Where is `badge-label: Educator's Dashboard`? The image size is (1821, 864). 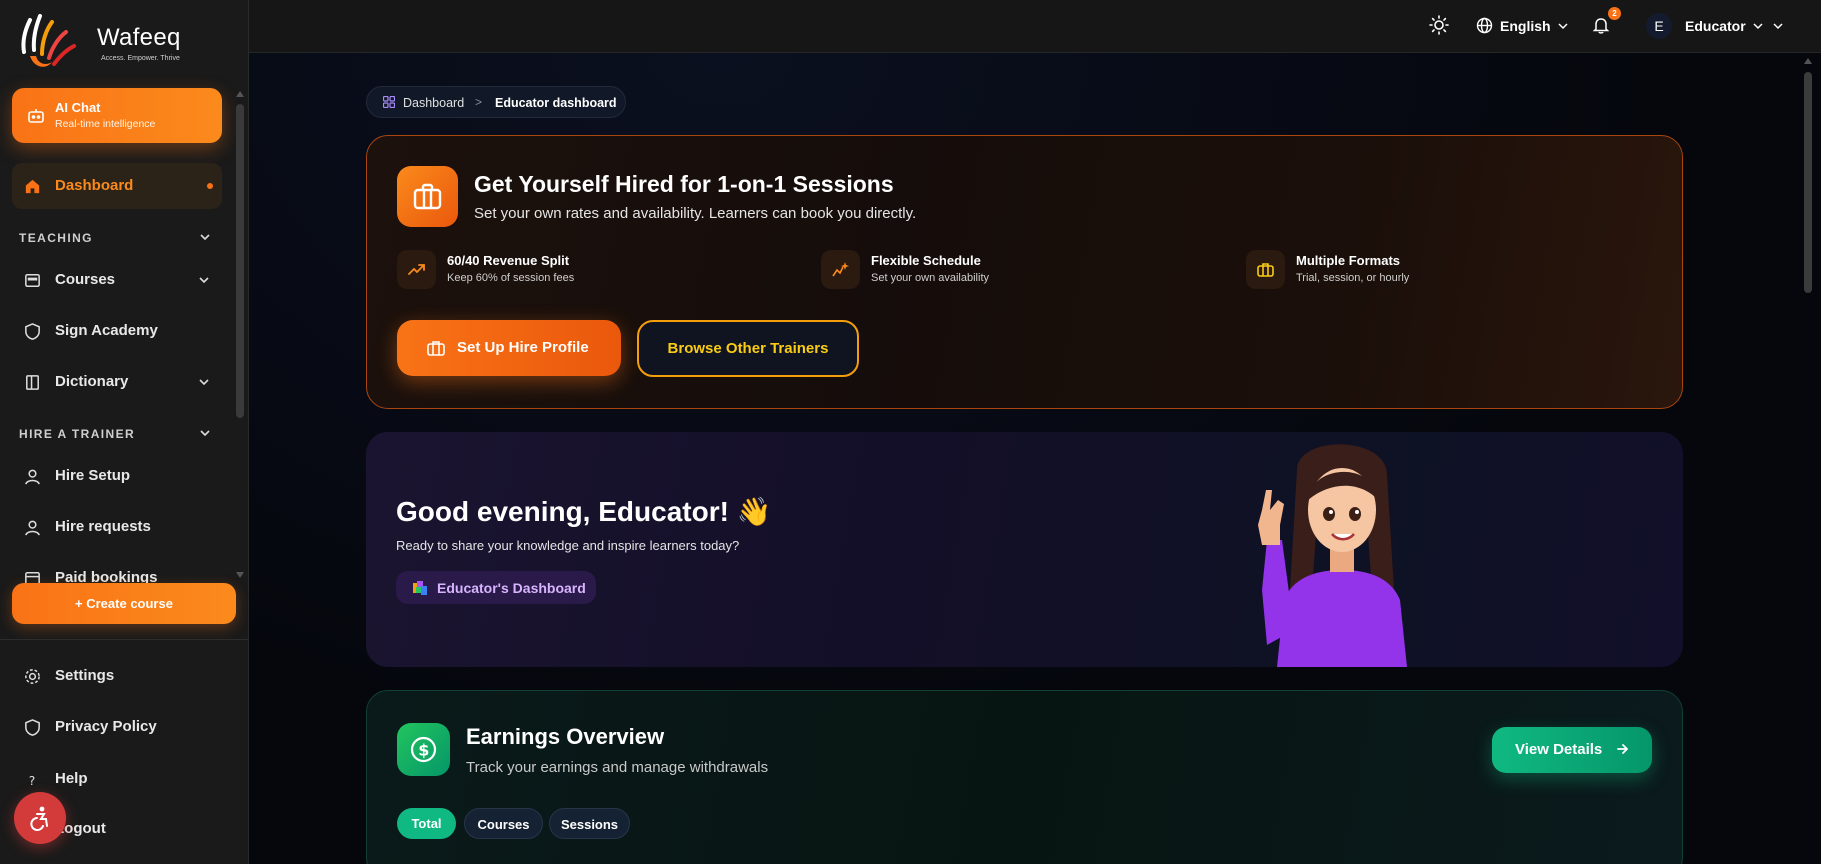 badge-label: Educator's Dashboard is located at coordinates (511, 588).